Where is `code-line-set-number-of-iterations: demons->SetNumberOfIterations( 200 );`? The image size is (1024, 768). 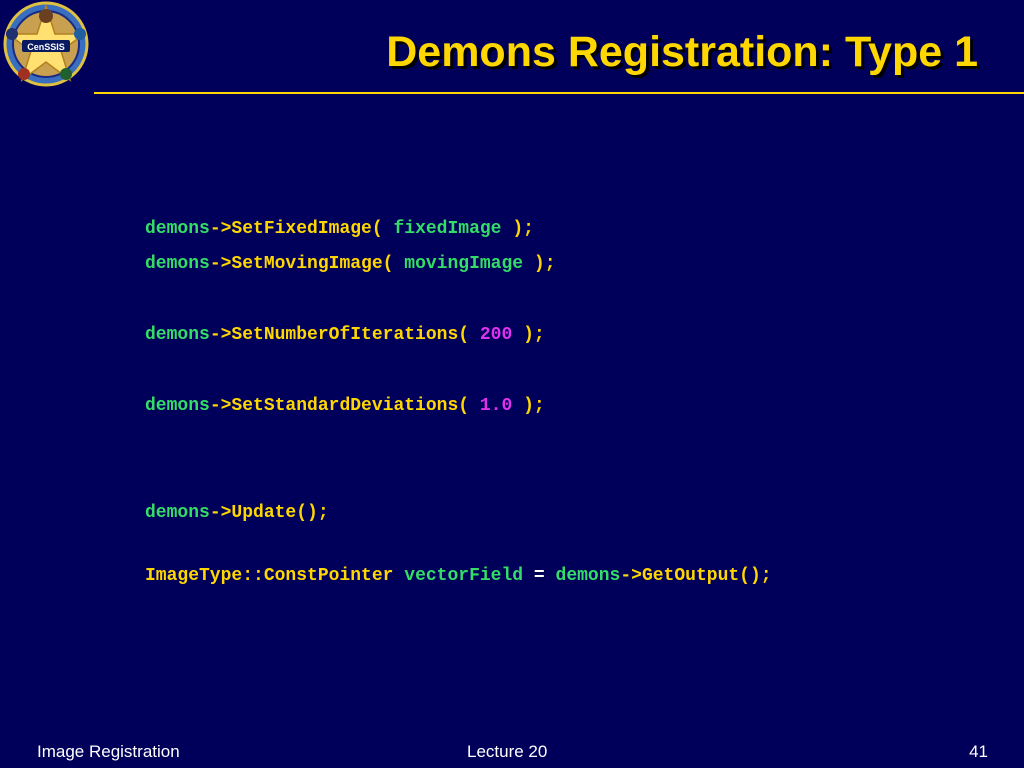 code-line-set-number-of-iterations: demons->SetNumberOfIterations( 200 ); is located at coordinates (345, 335).